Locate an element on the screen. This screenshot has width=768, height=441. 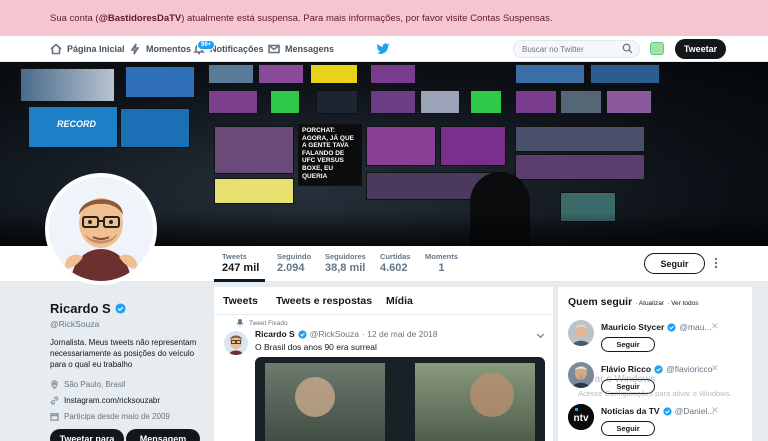
suggestion-name: Notícias da TV is located at coordinates (630, 411).